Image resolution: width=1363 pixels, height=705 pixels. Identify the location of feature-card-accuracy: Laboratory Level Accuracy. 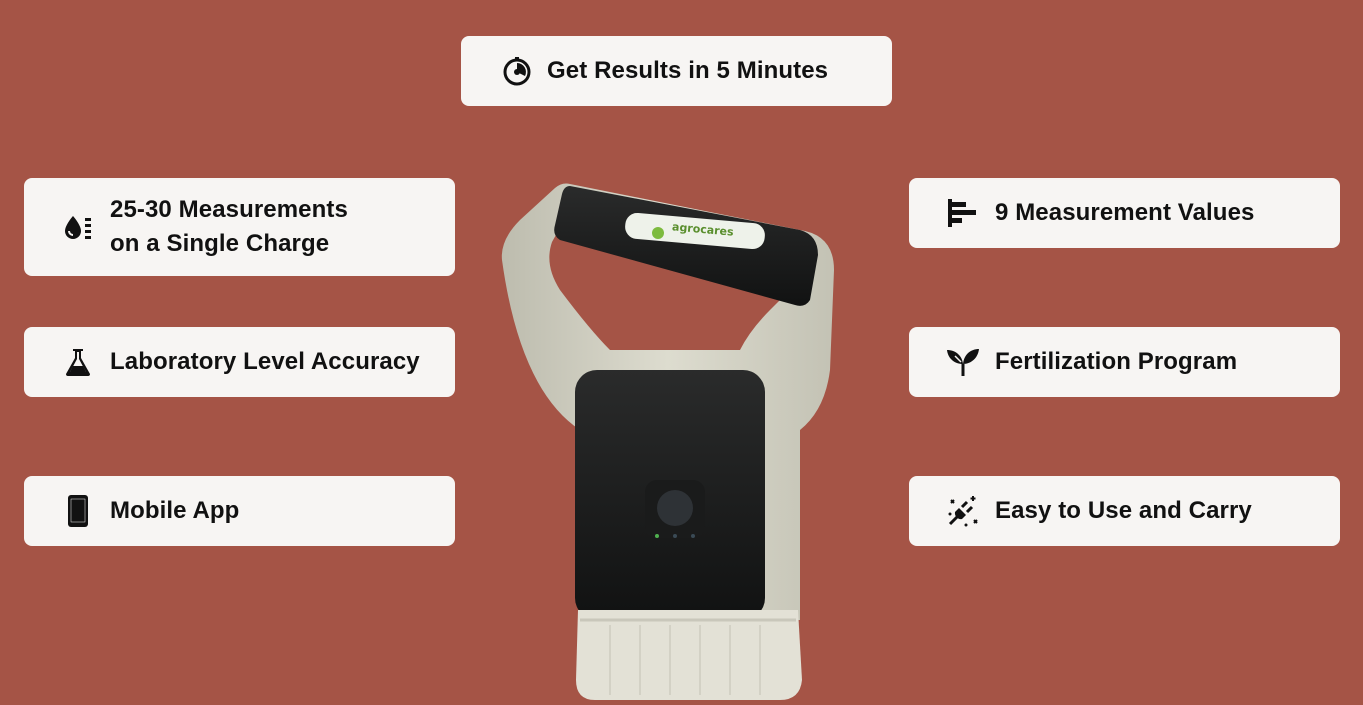
(239, 362).